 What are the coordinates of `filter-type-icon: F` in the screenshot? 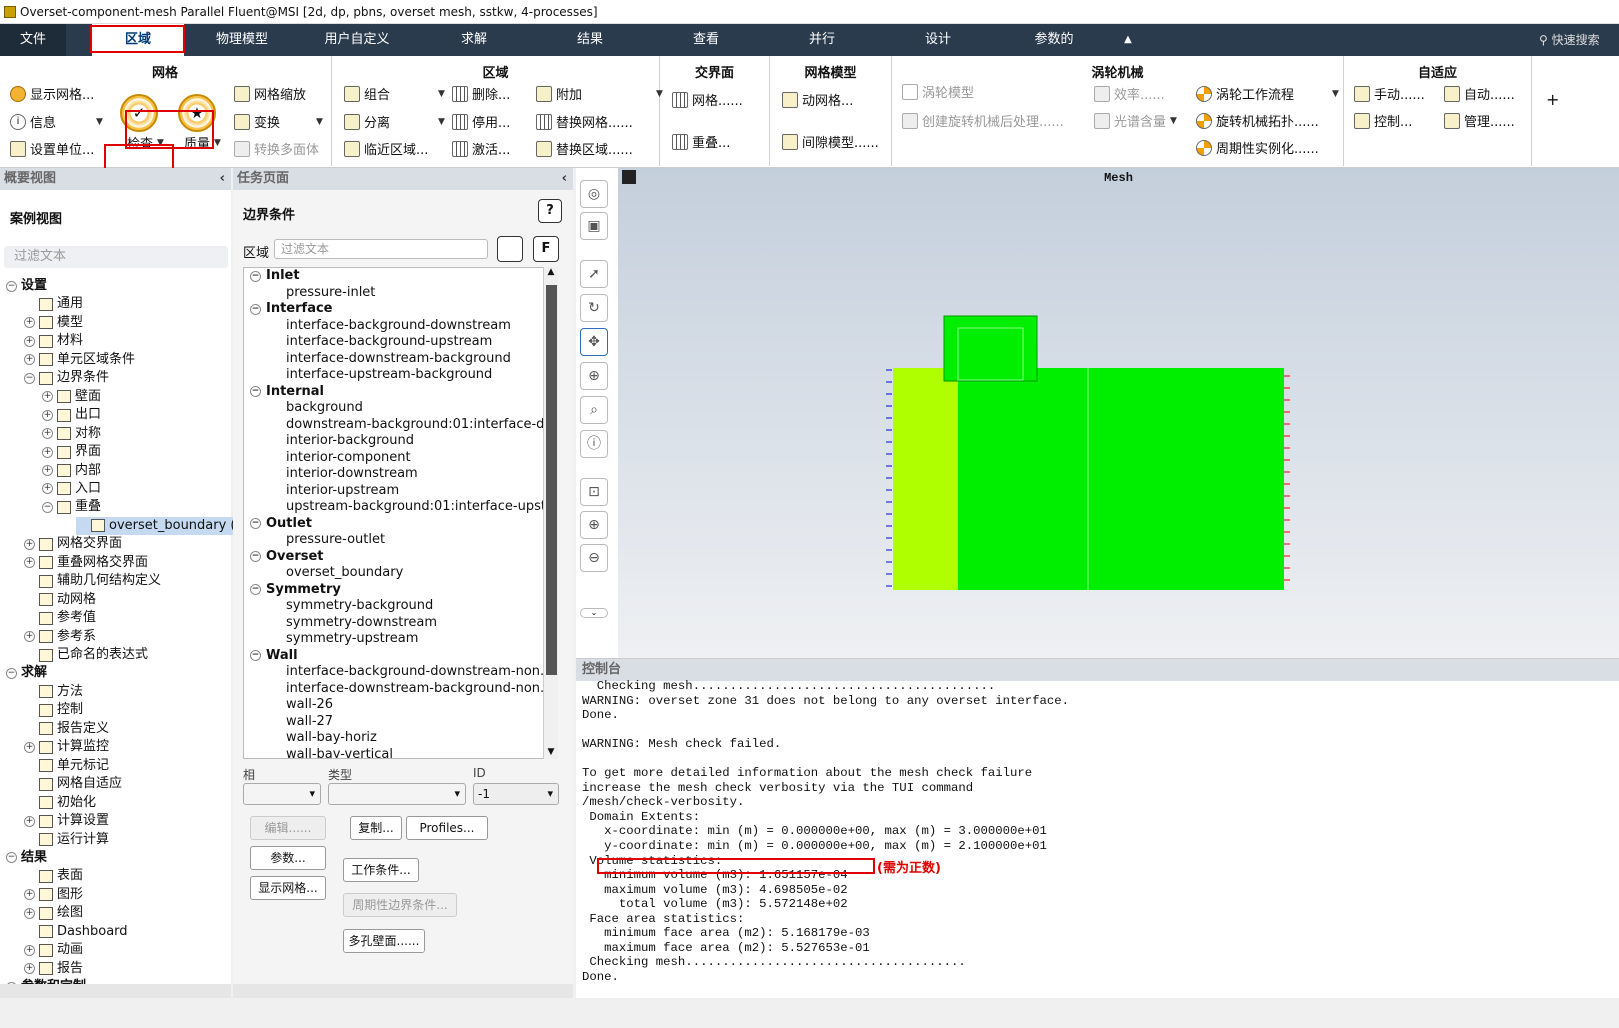 It's located at (546, 249).